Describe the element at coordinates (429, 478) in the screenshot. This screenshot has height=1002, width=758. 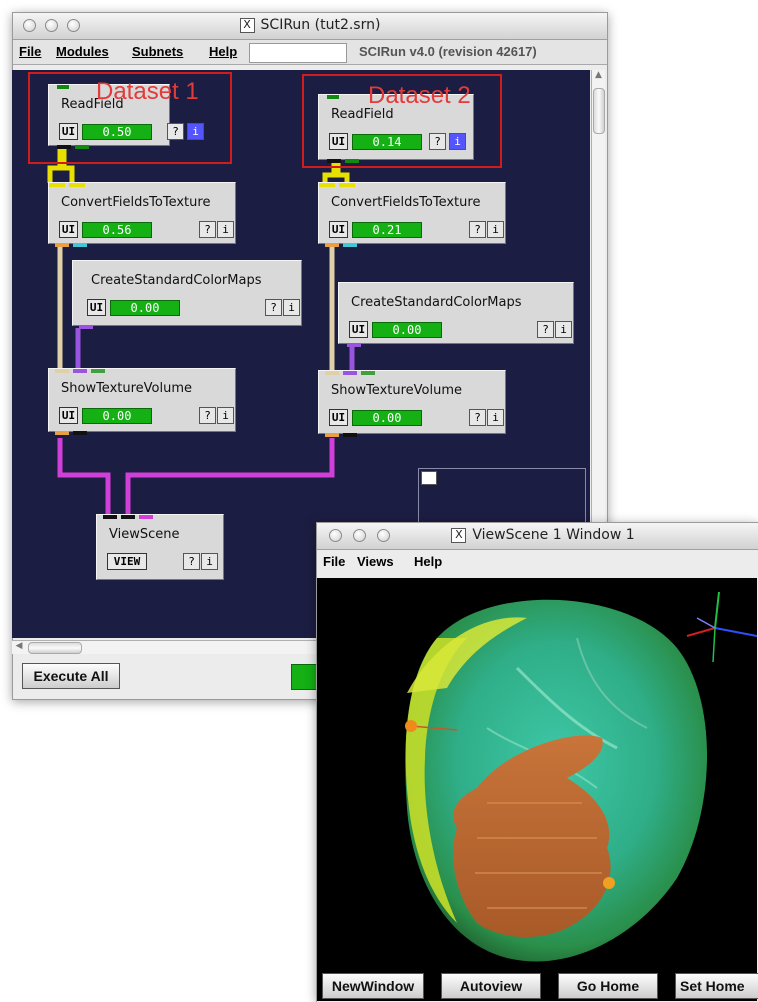
I see `minimap-viewport-icon` at that location.